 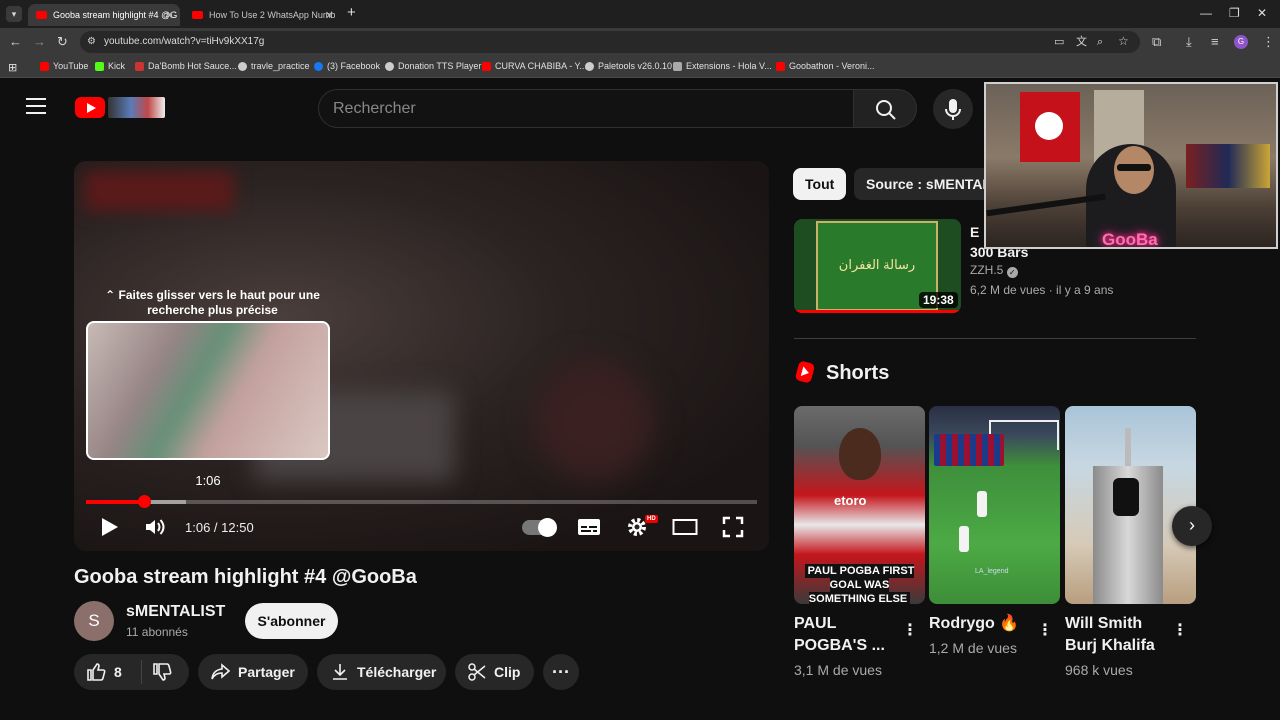 I want to click on tab-gooba-stream: Gooba stream highlight #4 @G ✕, so click(x=104, y=15).